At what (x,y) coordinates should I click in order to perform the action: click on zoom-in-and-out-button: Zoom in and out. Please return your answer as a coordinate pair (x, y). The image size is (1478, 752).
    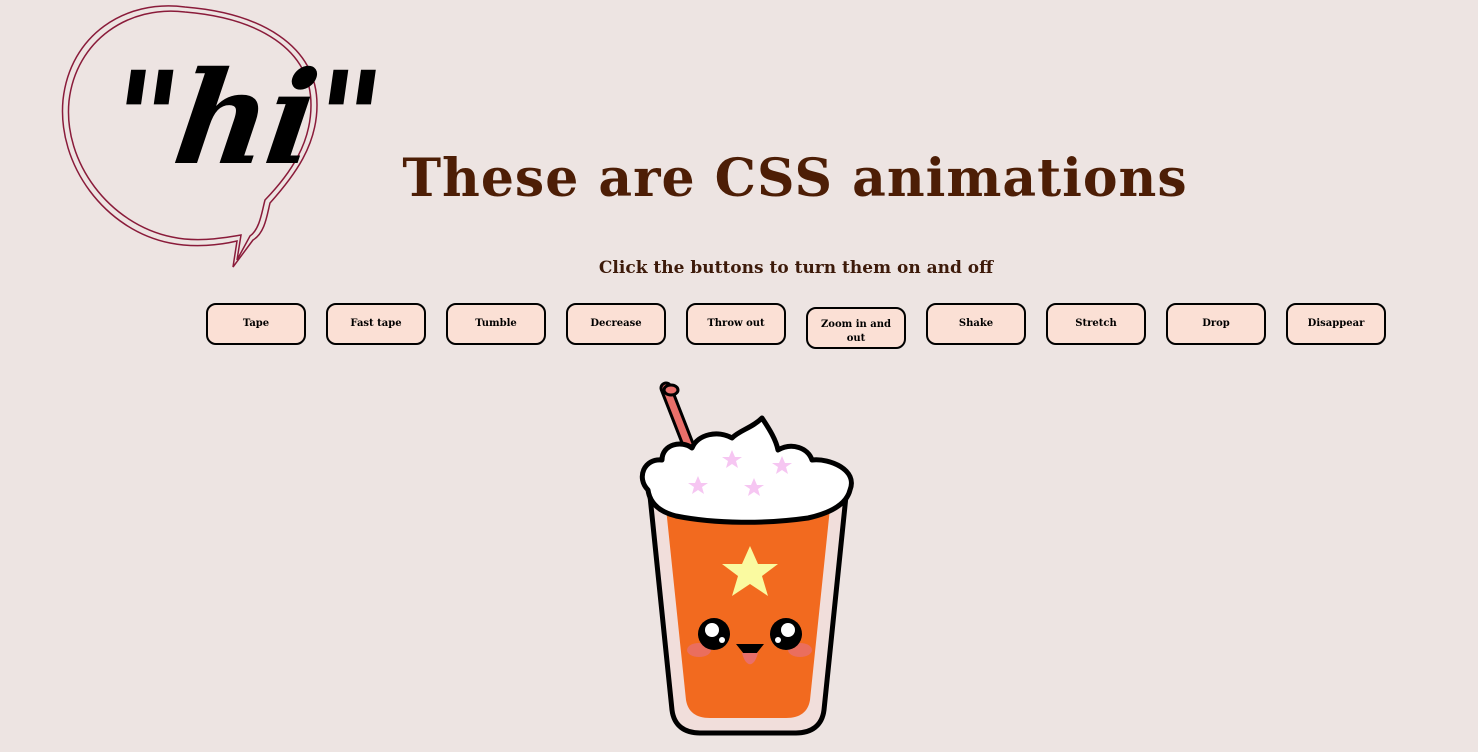
    Looking at the image, I should click on (856, 328).